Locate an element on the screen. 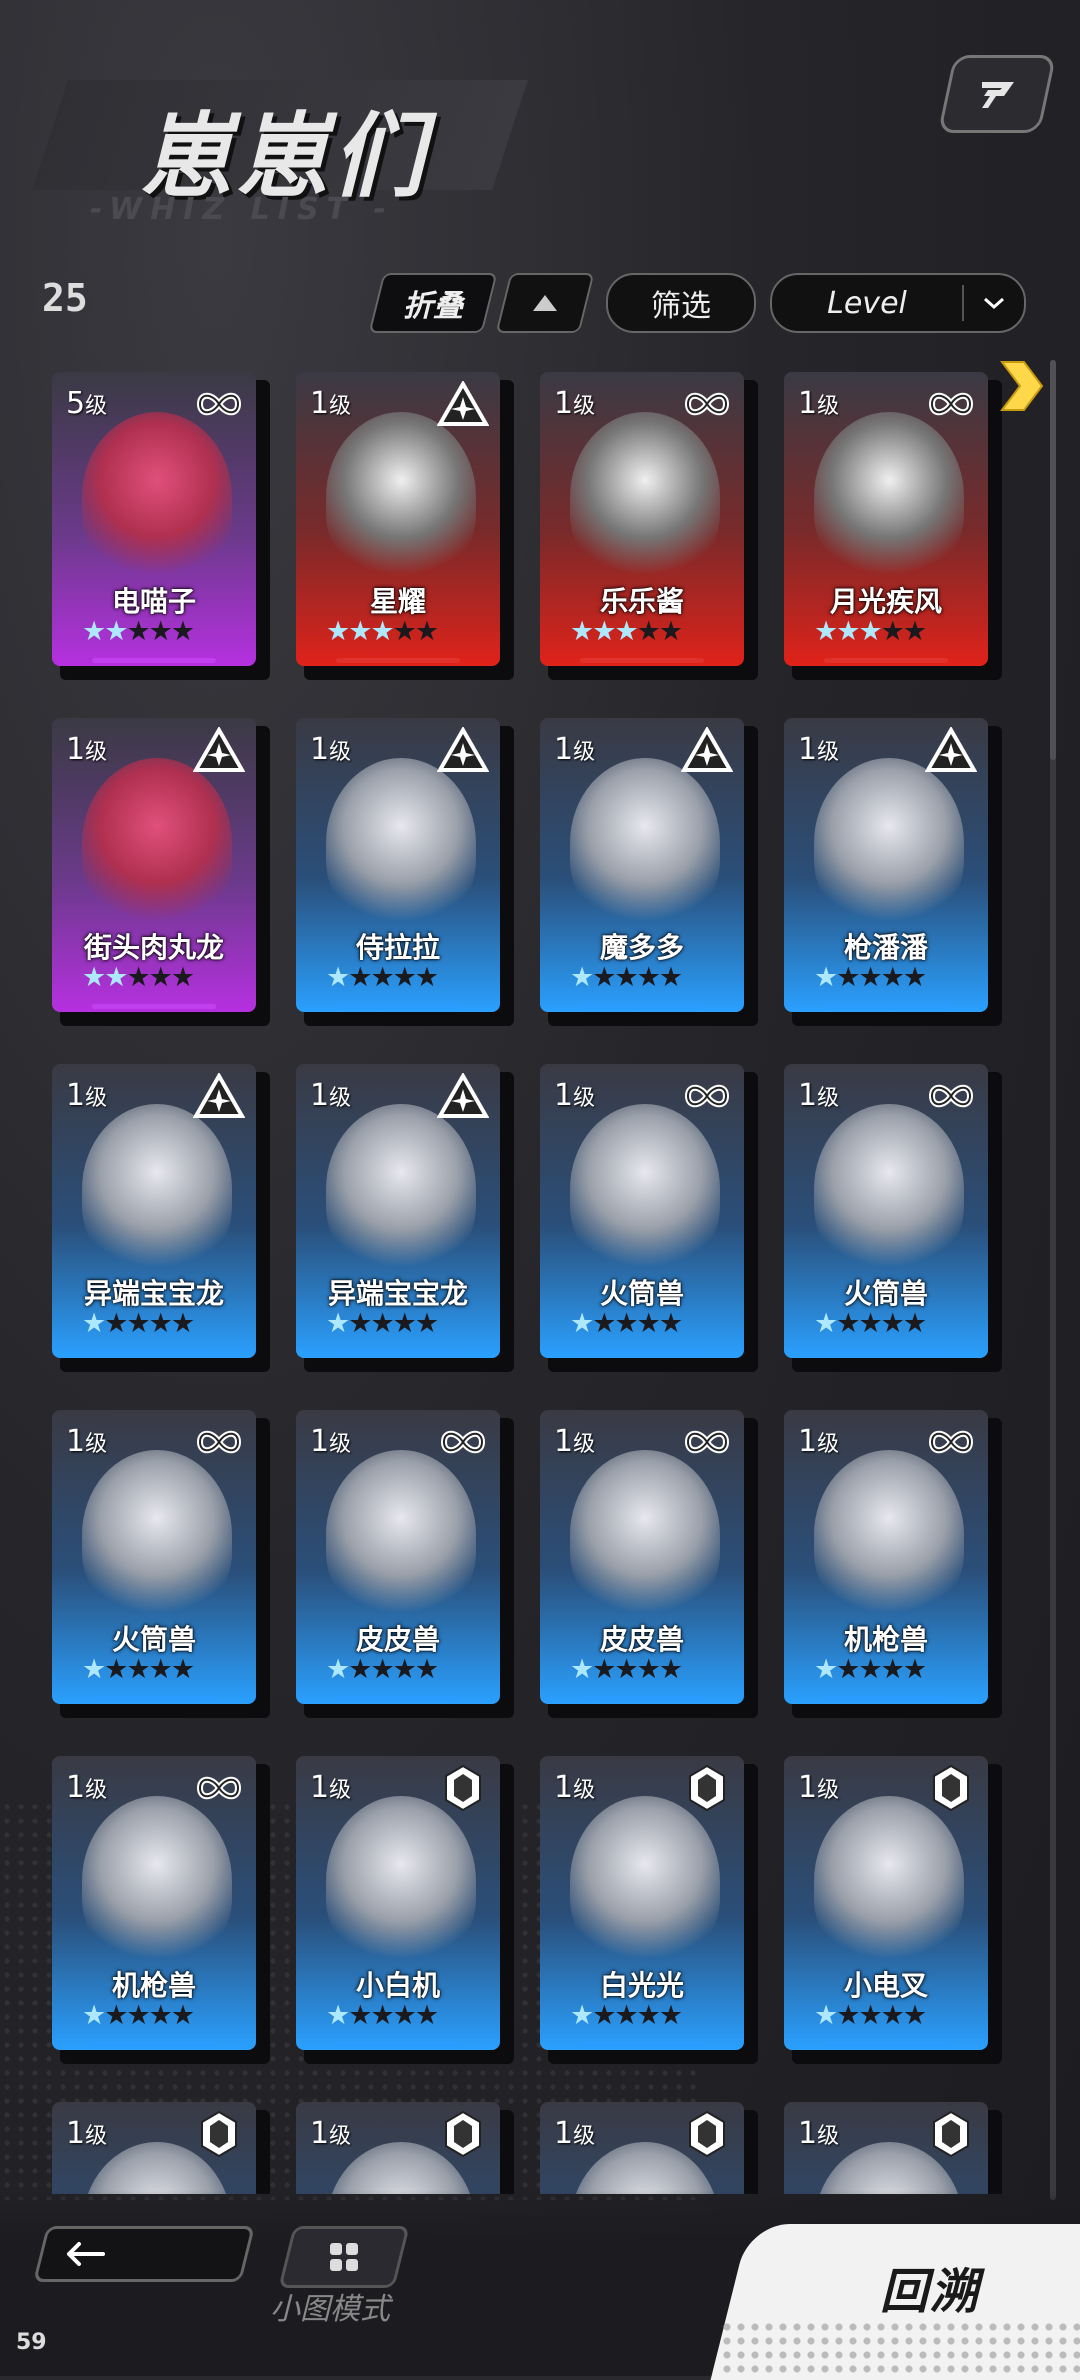 This screenshot has height=2380, width=1080. back-button is located at coordinates (144, 2254).